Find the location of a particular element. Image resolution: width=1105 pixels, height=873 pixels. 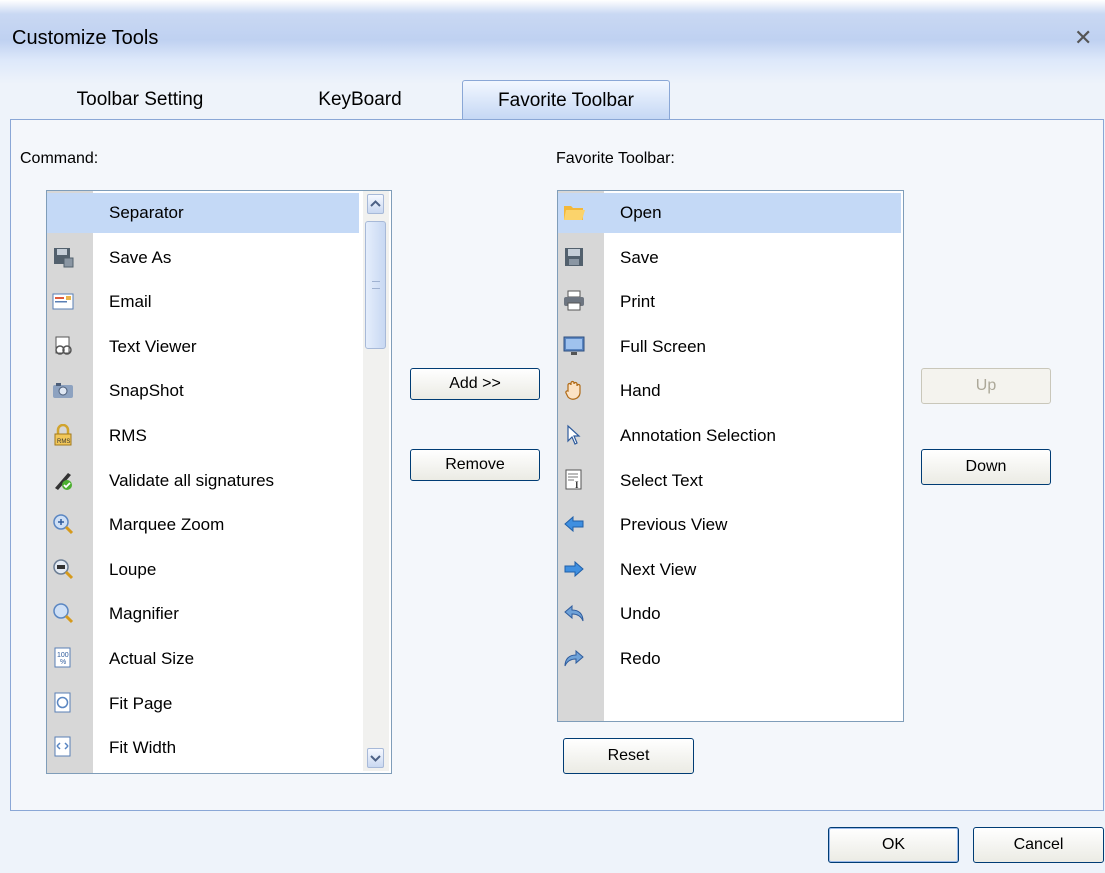

folder-open-icon is located at coordinates (574, 212).